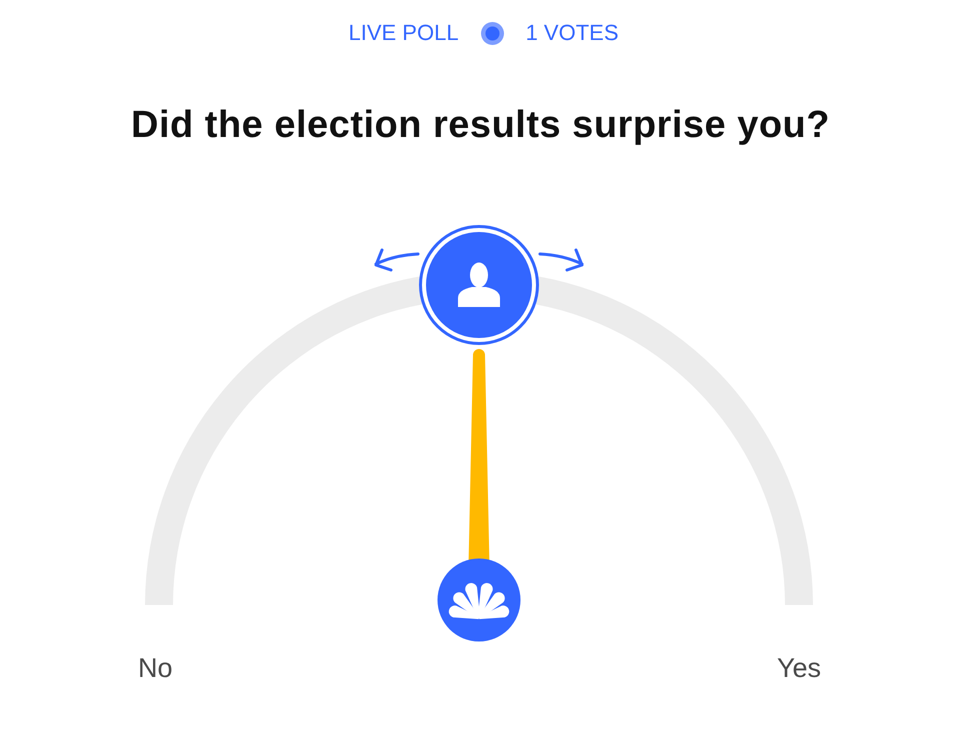  I want to click on dial-handle, so click(479, 285).